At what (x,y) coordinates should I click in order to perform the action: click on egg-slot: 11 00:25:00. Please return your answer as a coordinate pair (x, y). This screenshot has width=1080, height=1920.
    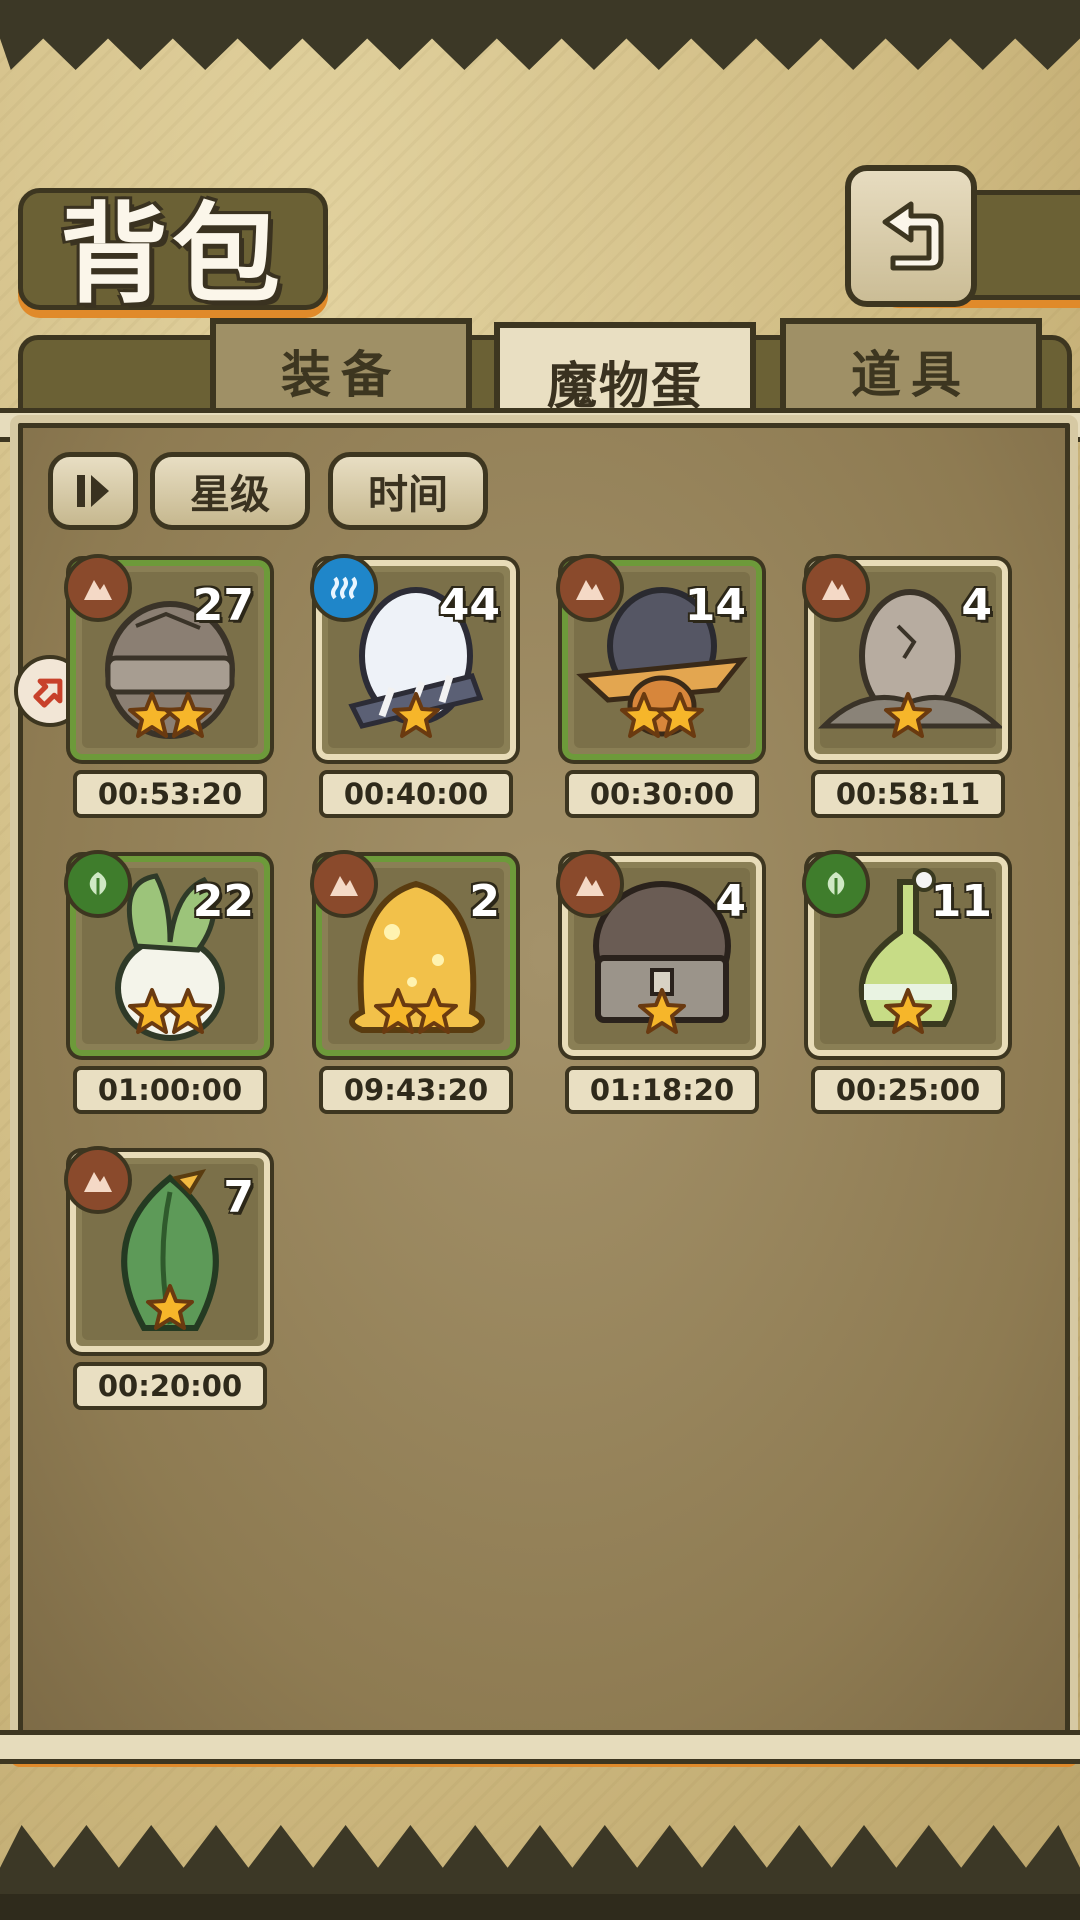
    Looking at the image, I should click on (905, 982).